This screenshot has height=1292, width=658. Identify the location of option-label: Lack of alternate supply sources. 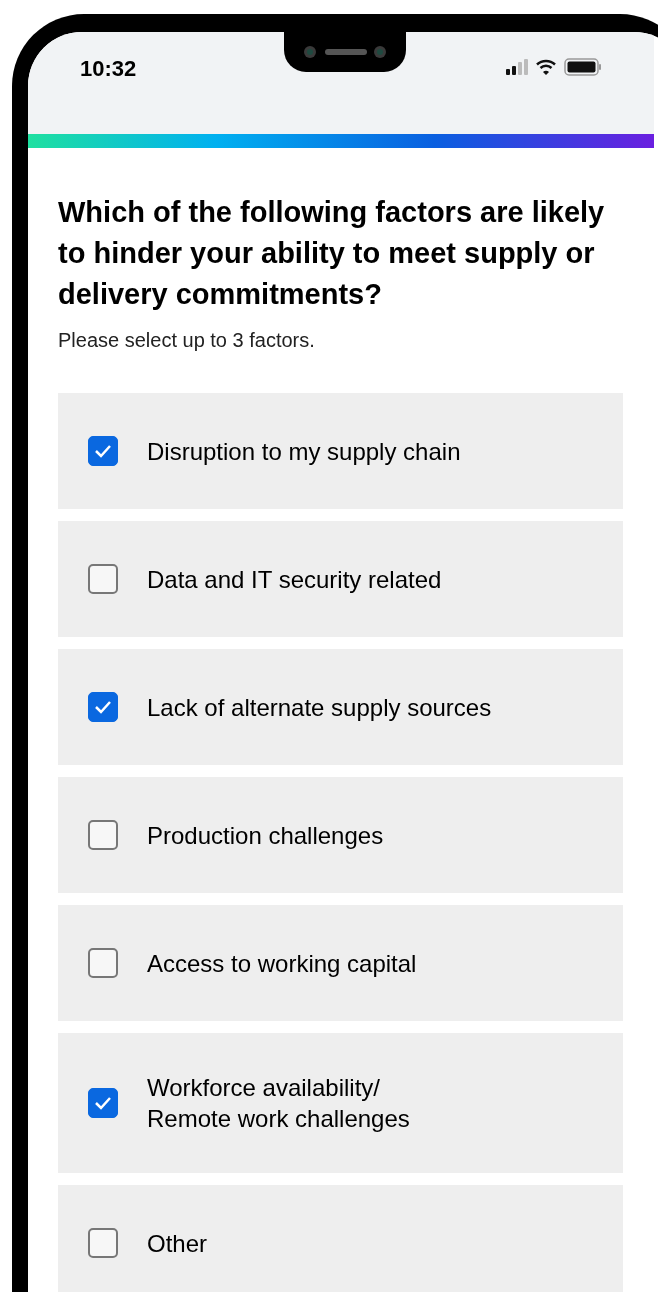
(319, 707).